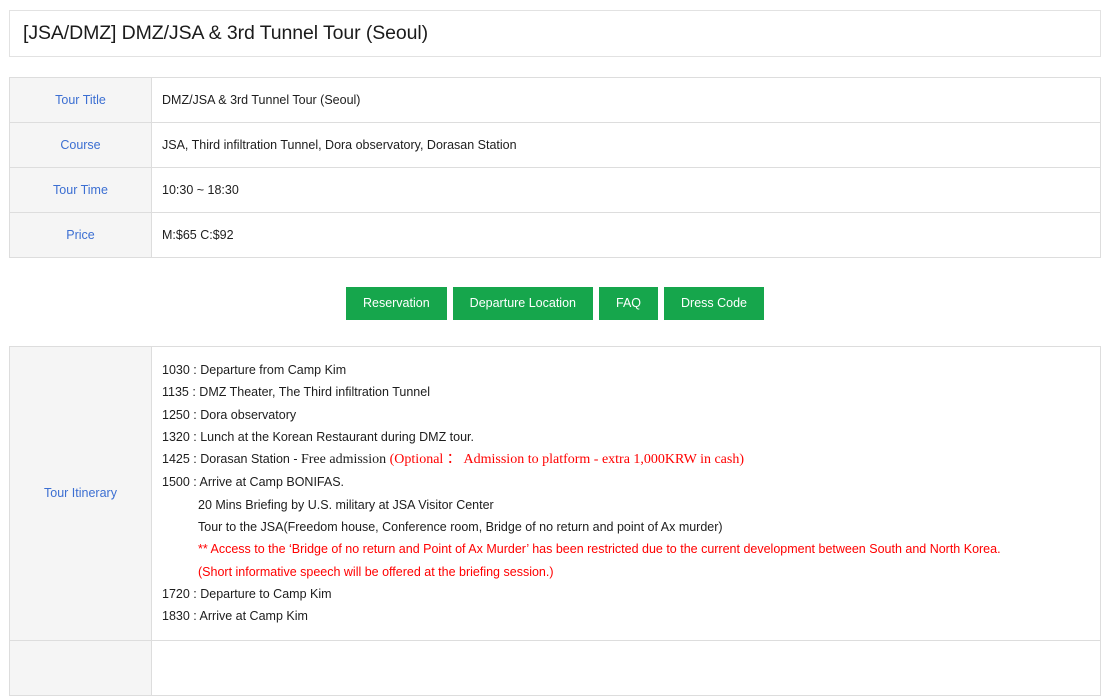  What do you see at coordinates (253, 482) in the screenshot?
I see `list-item: 1500 : Arrive at Camp BONIFAS.` at bounding box center [253, 482].